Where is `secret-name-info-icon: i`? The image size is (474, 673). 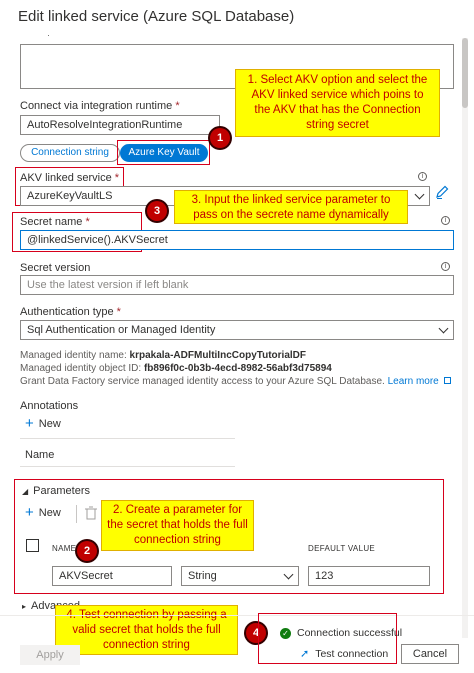 secret-name-info-icon: i is located at coordinates (445, 220).